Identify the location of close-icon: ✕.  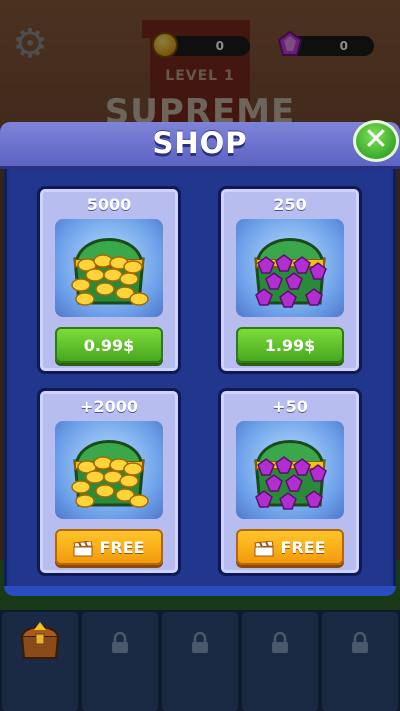
(376, 139).